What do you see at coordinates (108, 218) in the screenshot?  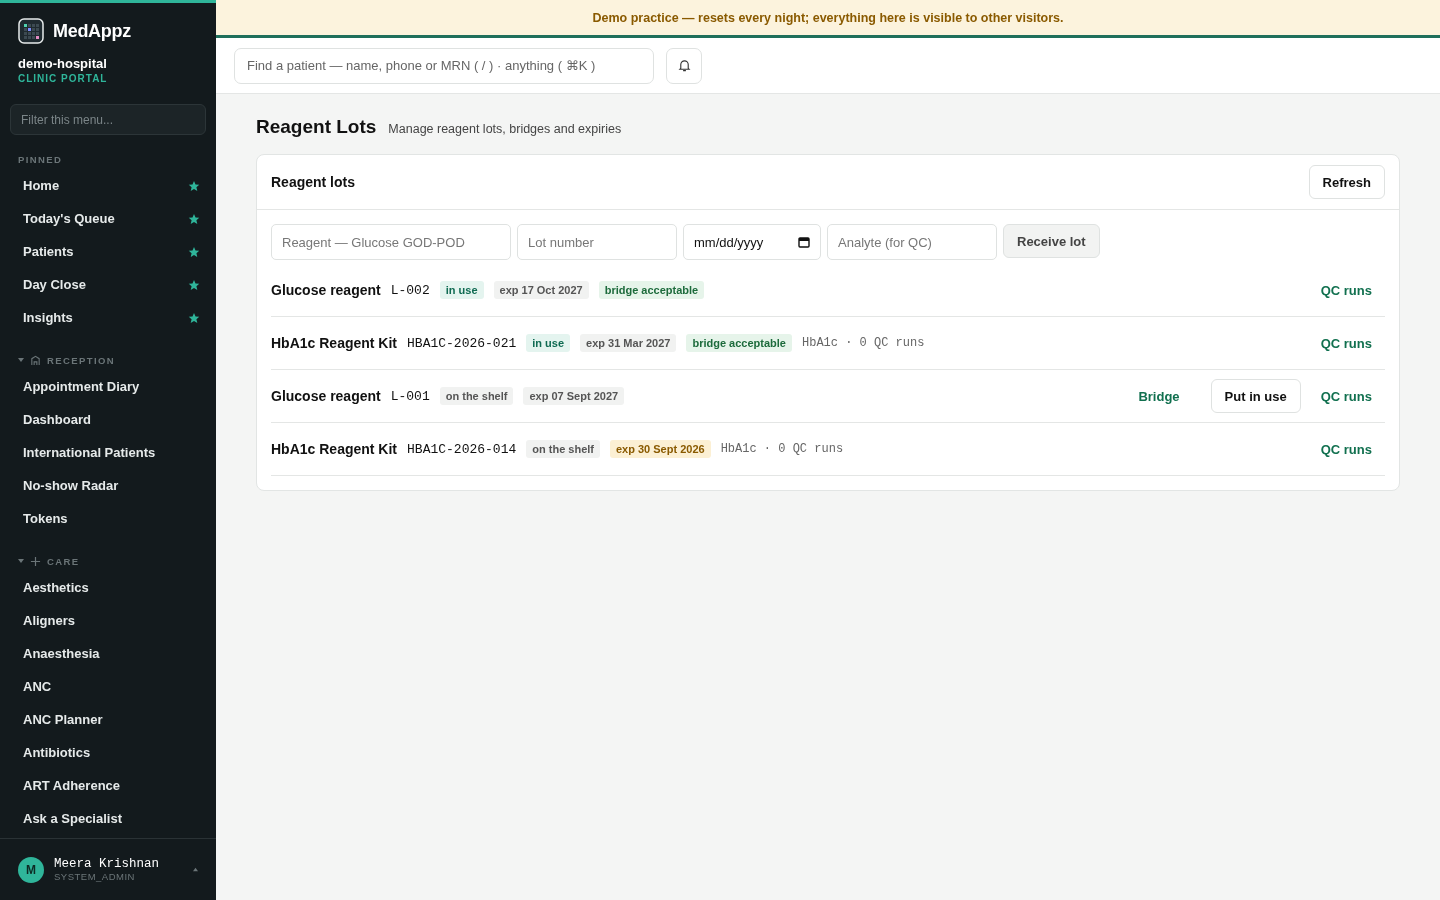 I see `menu-item: Today's Queue` at bounding box center [108, 218].